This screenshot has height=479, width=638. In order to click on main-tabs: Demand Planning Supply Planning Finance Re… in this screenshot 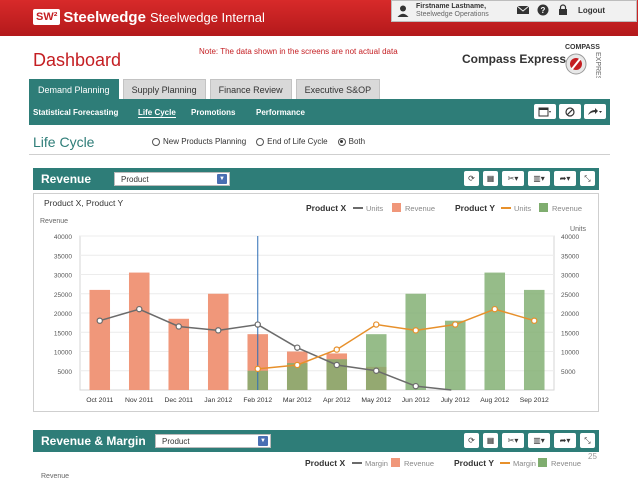, I will do `click(206, 89)`.